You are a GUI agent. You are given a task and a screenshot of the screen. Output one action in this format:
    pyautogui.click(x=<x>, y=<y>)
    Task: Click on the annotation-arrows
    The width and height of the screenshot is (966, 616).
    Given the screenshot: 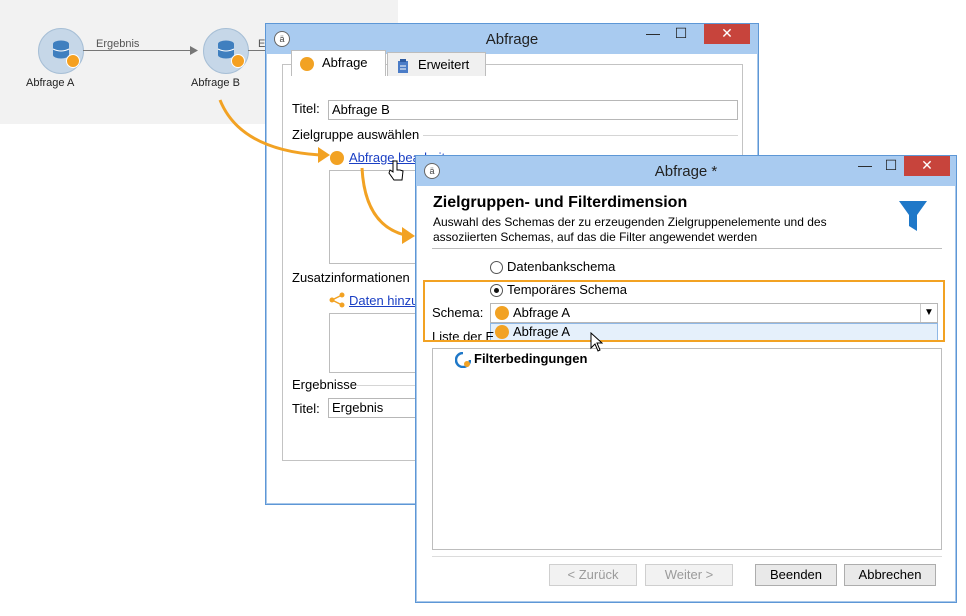 What is the action you would take?
    pyautogui.click(x=316, y=171)
    